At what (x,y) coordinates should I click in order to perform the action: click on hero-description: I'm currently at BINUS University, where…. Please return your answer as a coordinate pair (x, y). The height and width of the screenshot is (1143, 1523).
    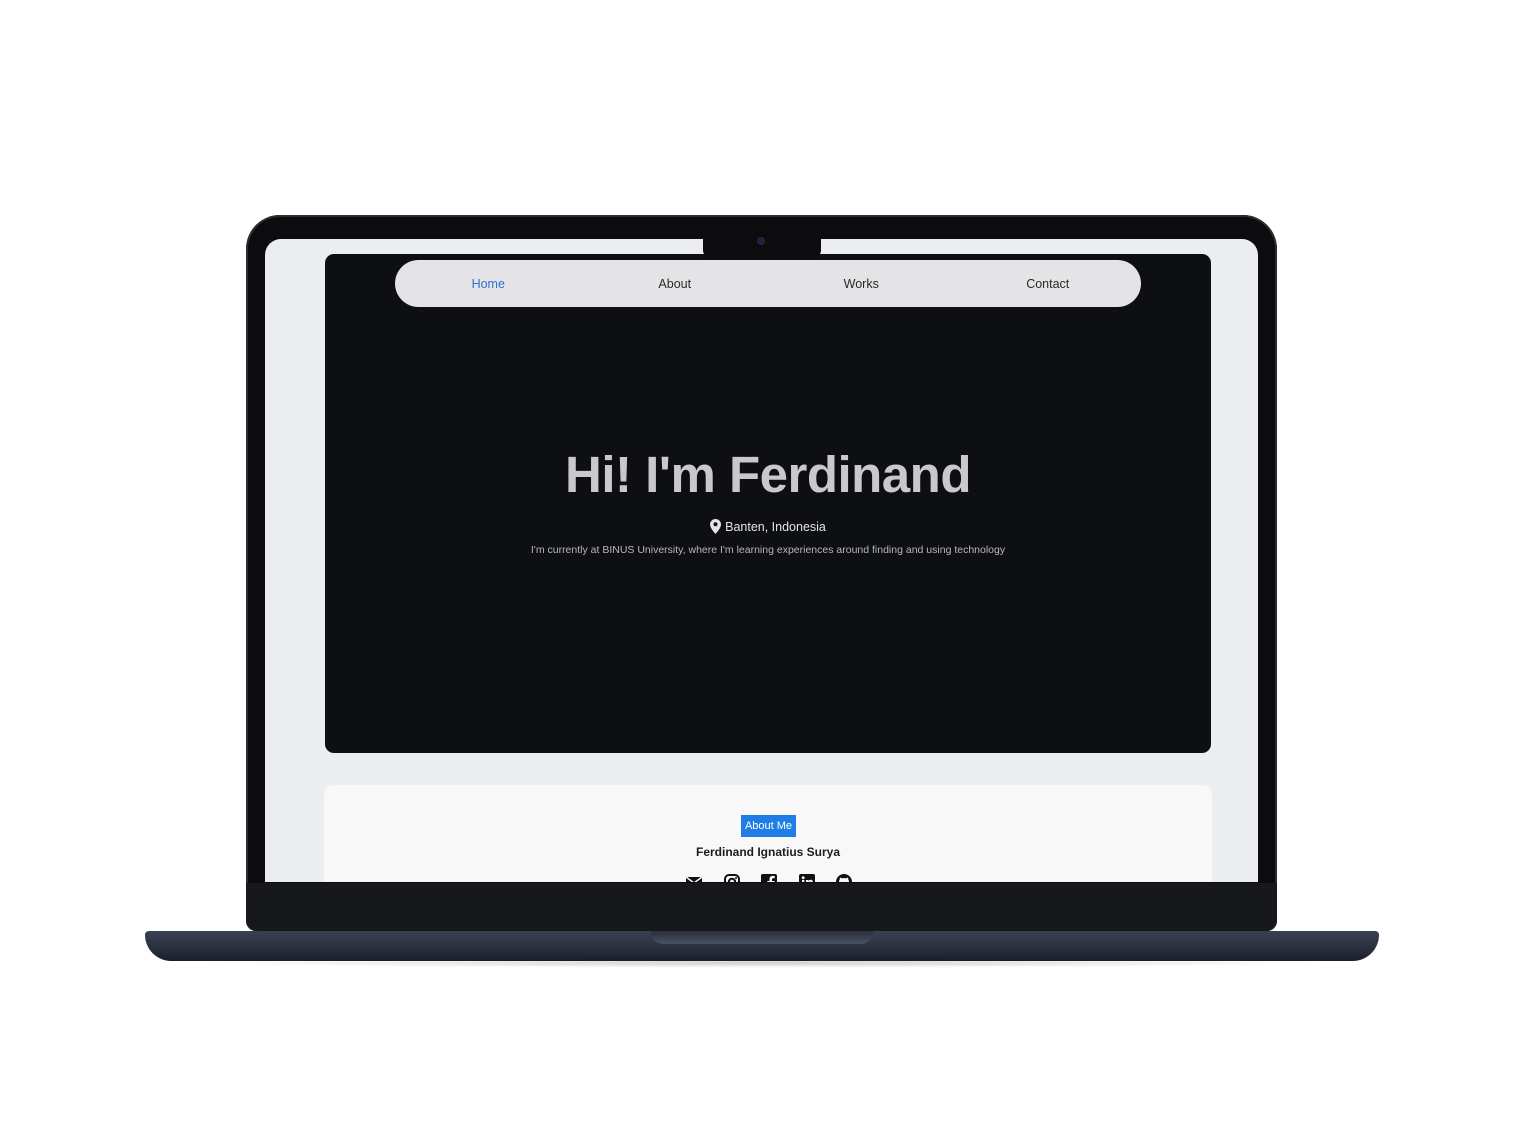
    Looking at the image, I should click on (768, 550).